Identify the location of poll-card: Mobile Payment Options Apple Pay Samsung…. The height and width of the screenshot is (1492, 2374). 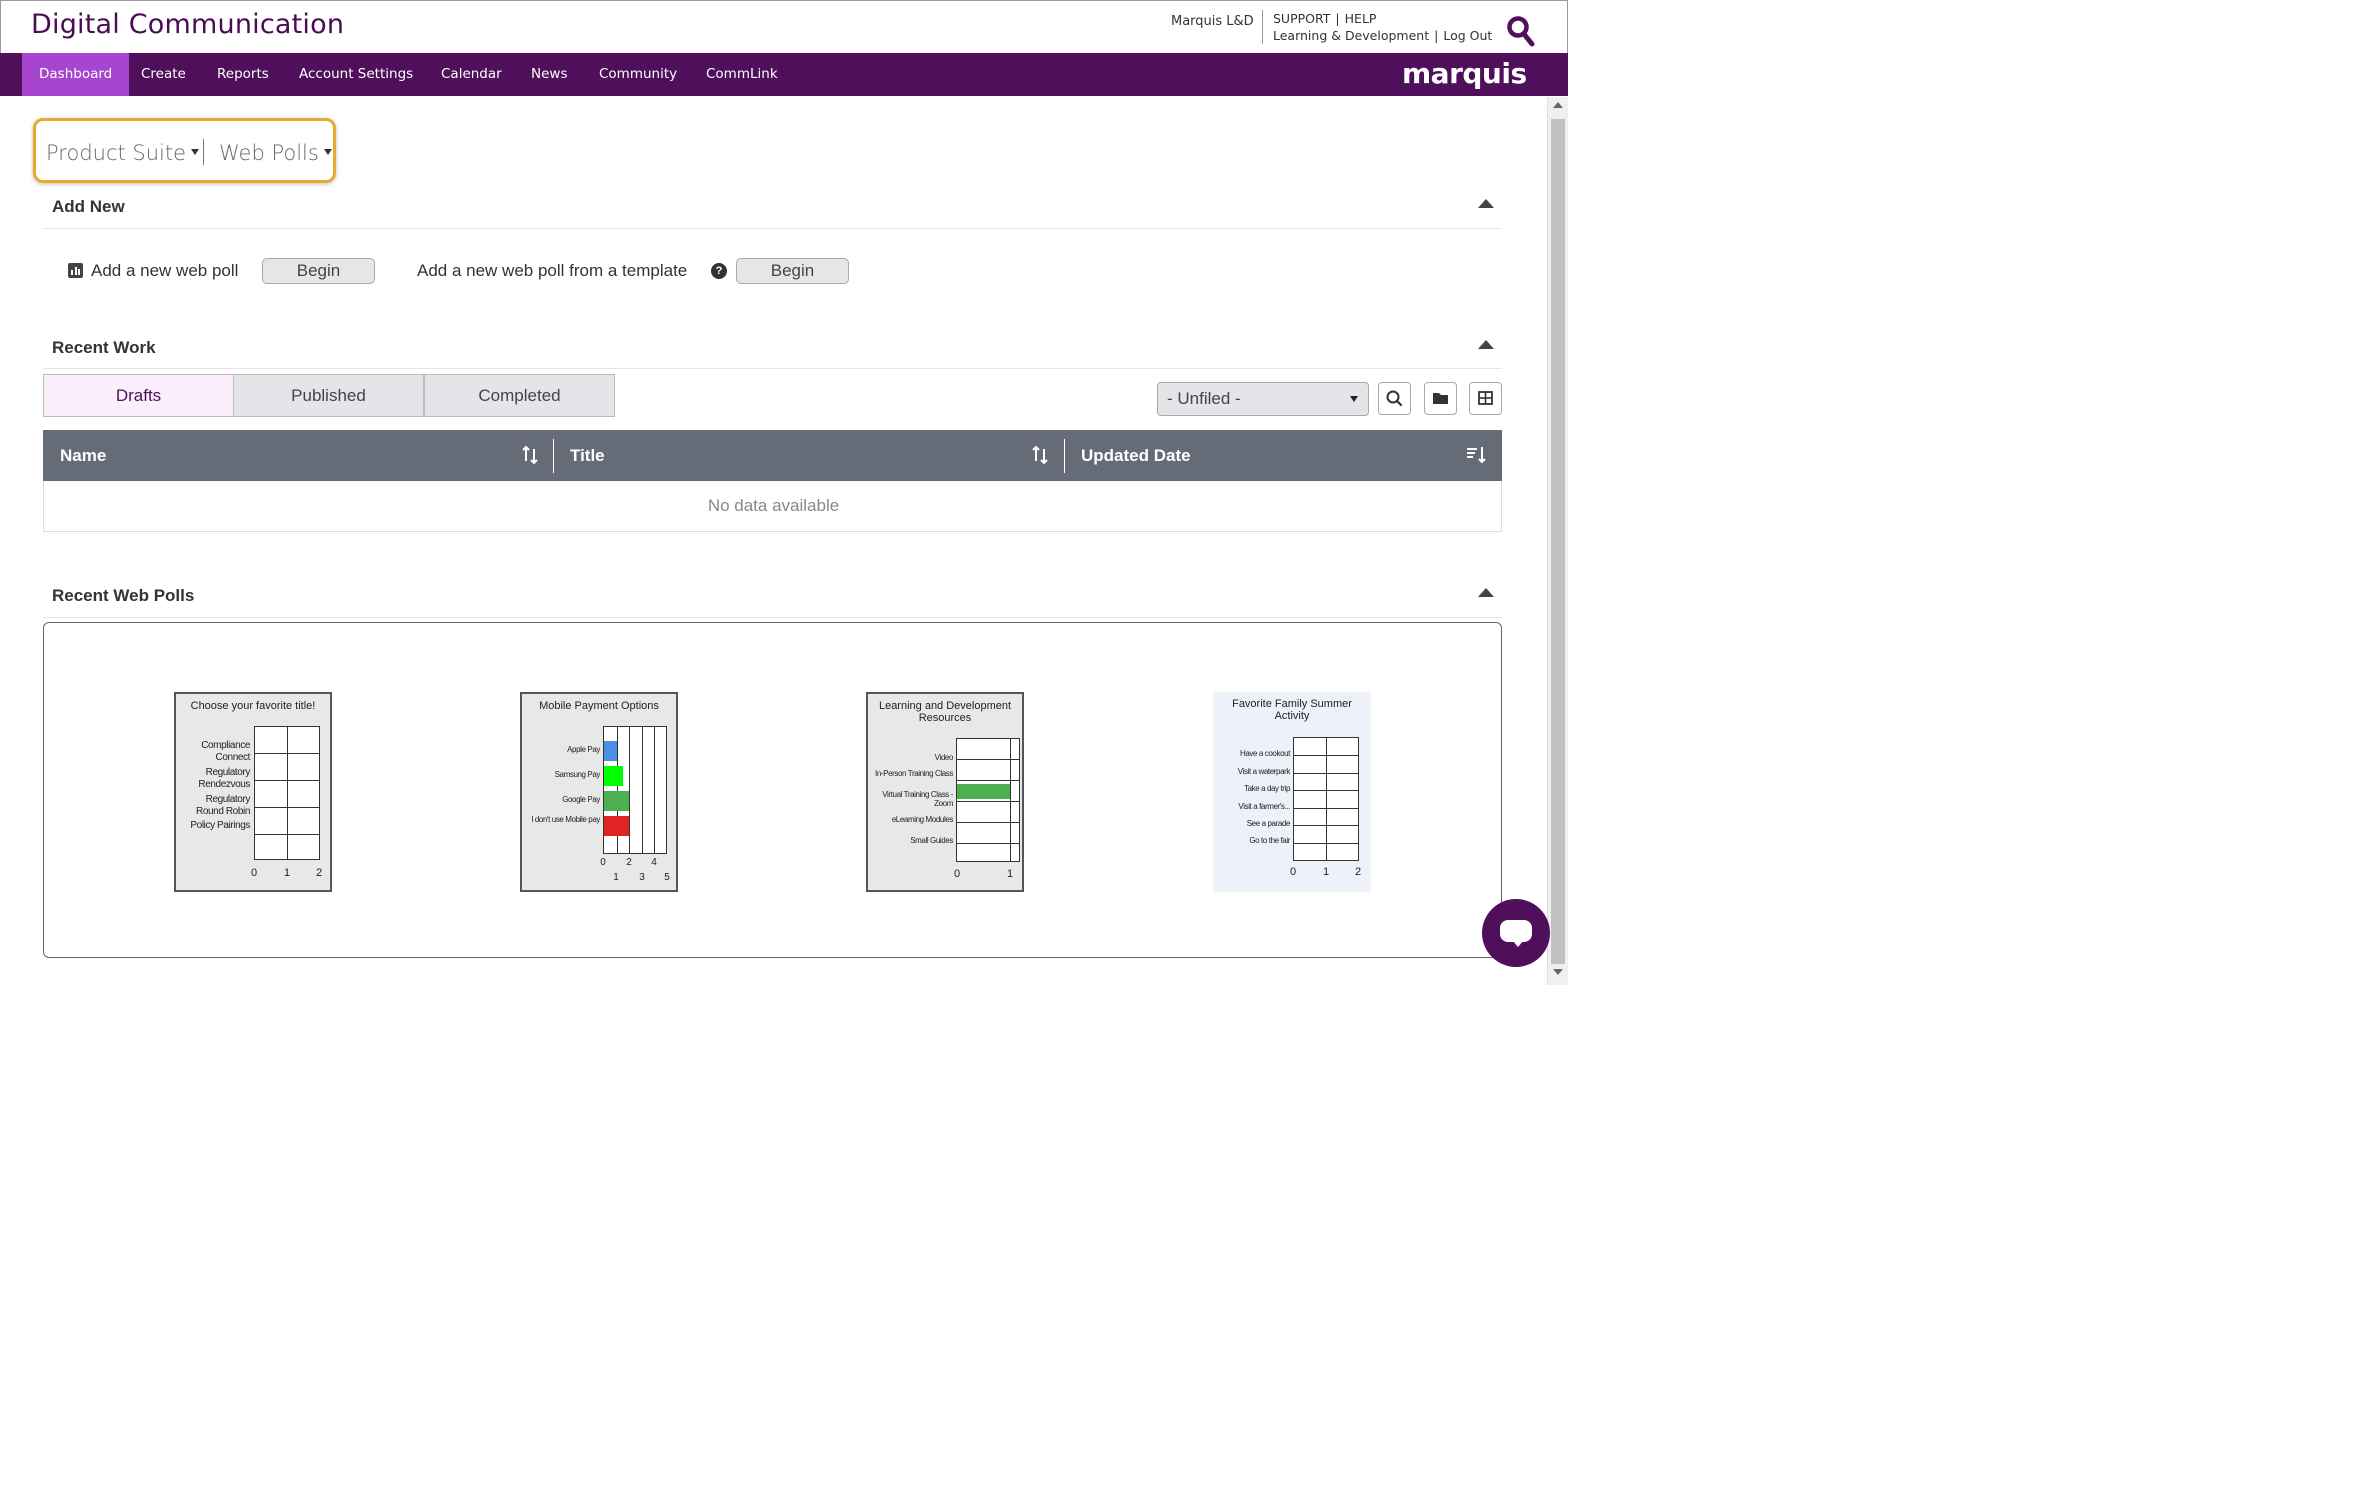
(599, 792).